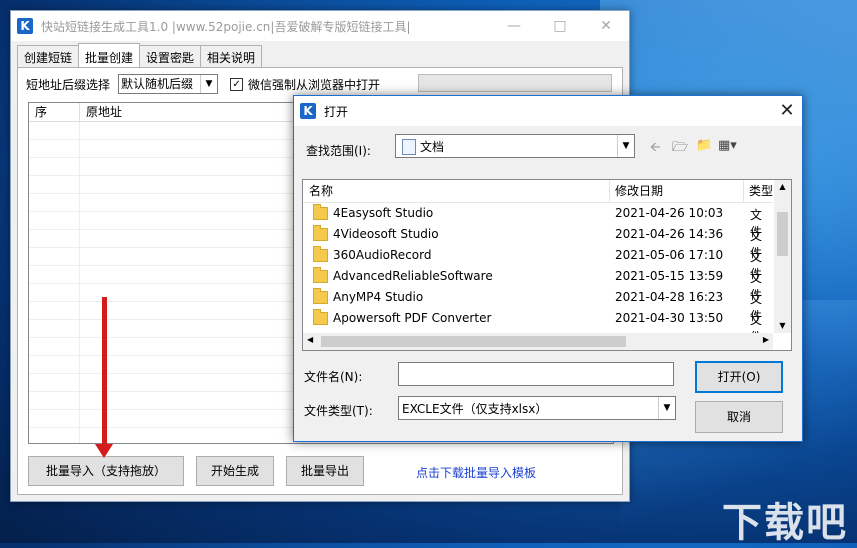 This screenshot has height=548, width=857. I want to click on column-name: 名称, so click(456, 191).